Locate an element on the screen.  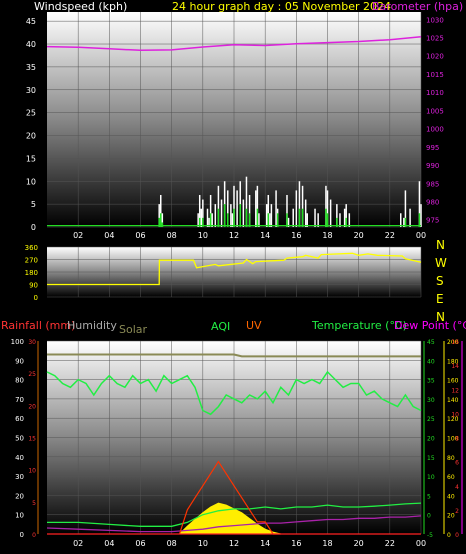
temperature-tick-label: 10 is located at coordinates (431, 477).